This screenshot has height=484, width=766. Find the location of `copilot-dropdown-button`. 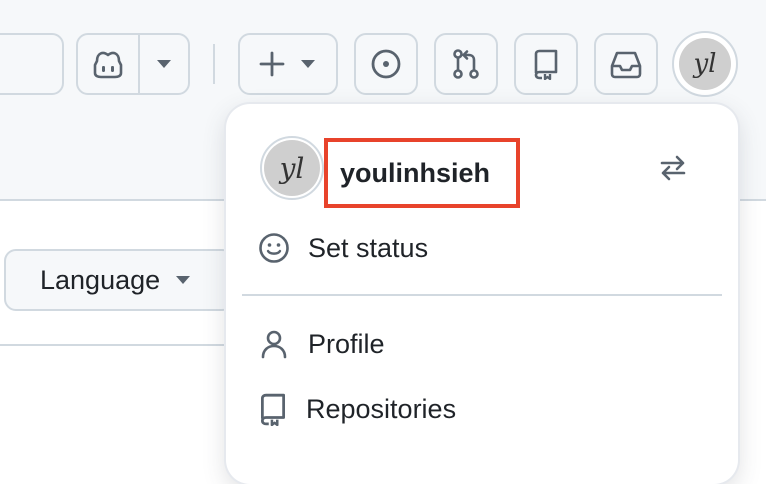

copilot-dropdown-button is located at coordinates (164, 64).